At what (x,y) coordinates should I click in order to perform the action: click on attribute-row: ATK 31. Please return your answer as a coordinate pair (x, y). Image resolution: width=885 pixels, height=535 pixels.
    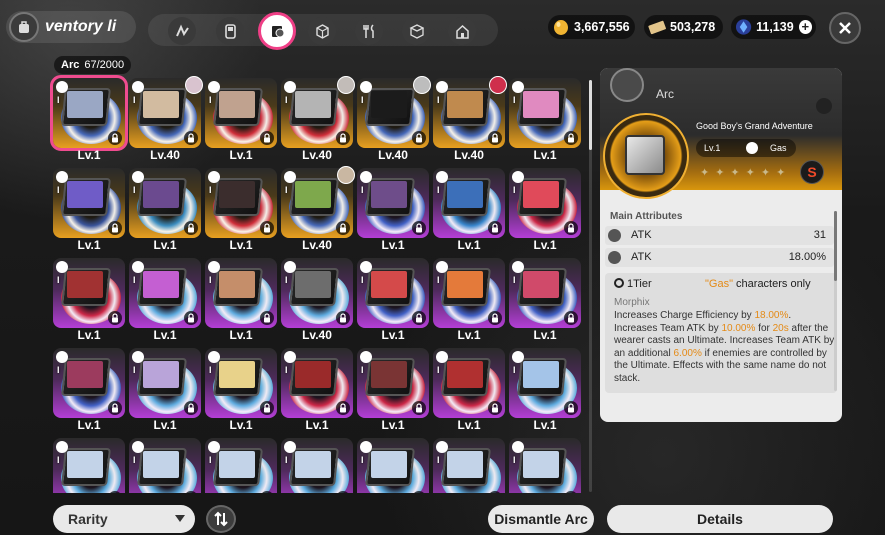
    Looking at the image, I should click on (719, 235).